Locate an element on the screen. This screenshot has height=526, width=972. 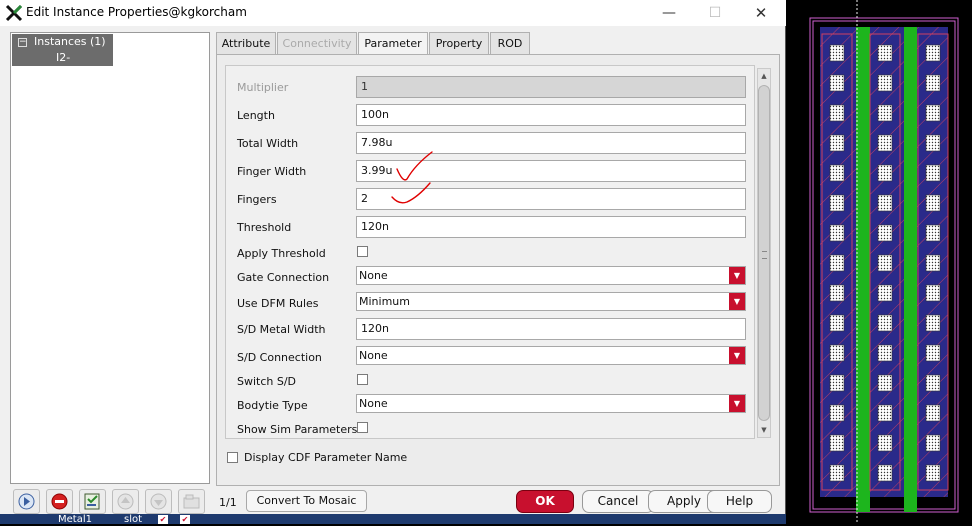
delete-button is located at coordinates (59, 501).